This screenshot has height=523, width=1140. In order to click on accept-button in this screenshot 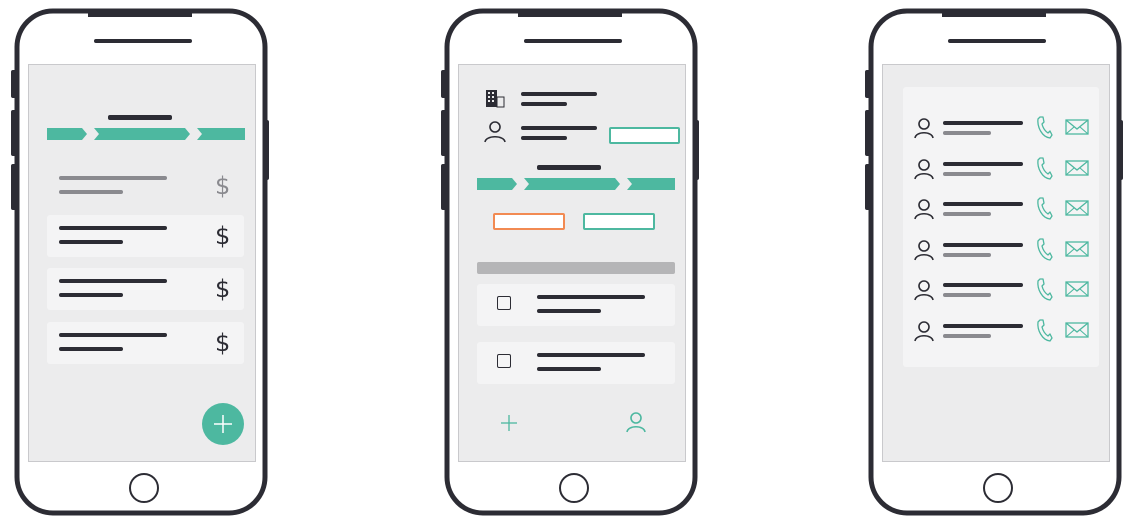, I will do `click(619, 221)`.